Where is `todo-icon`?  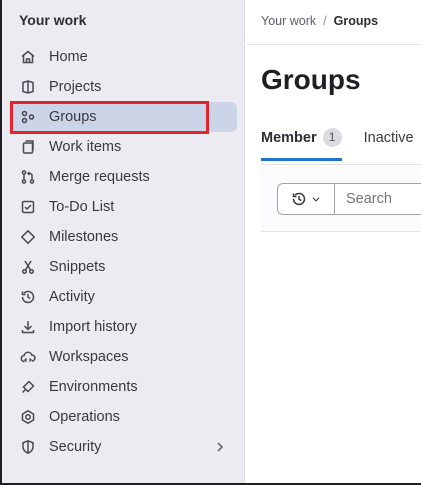
todo-icon is located at coordinates (28, 207).